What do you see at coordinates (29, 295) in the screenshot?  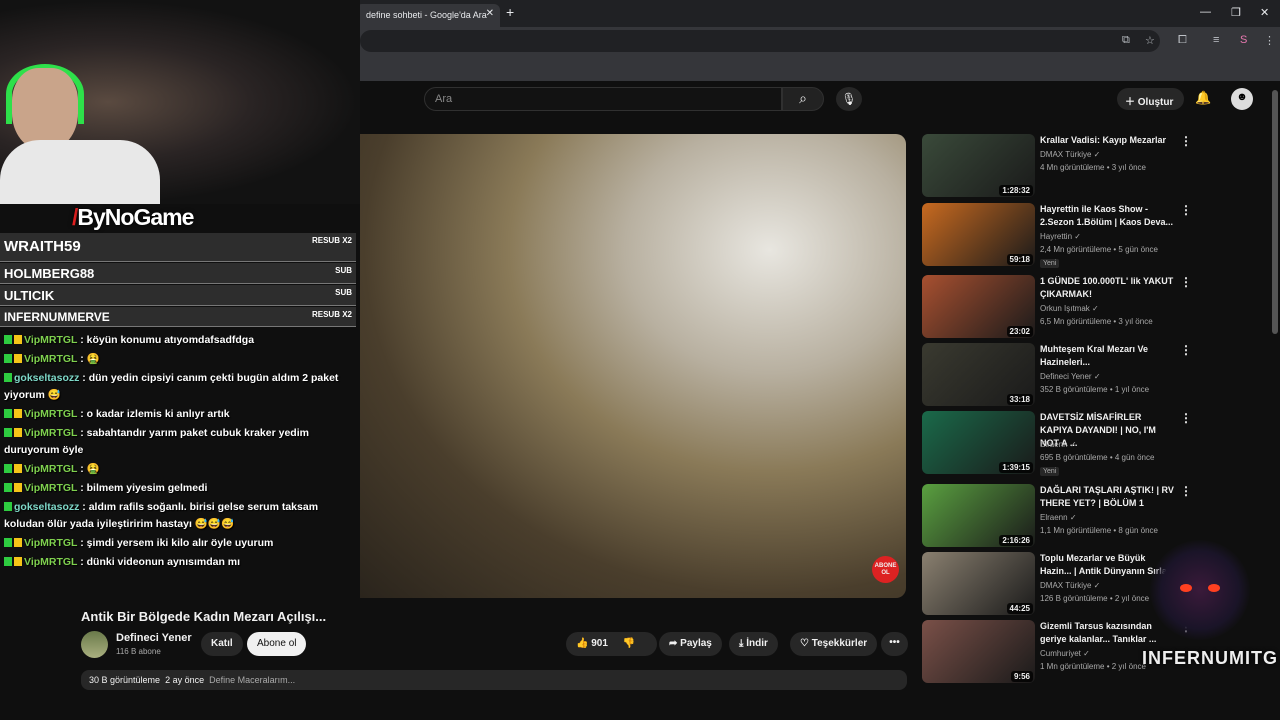 I see `subscriber-name: ULTICIK` at bounding box center [29, 295].